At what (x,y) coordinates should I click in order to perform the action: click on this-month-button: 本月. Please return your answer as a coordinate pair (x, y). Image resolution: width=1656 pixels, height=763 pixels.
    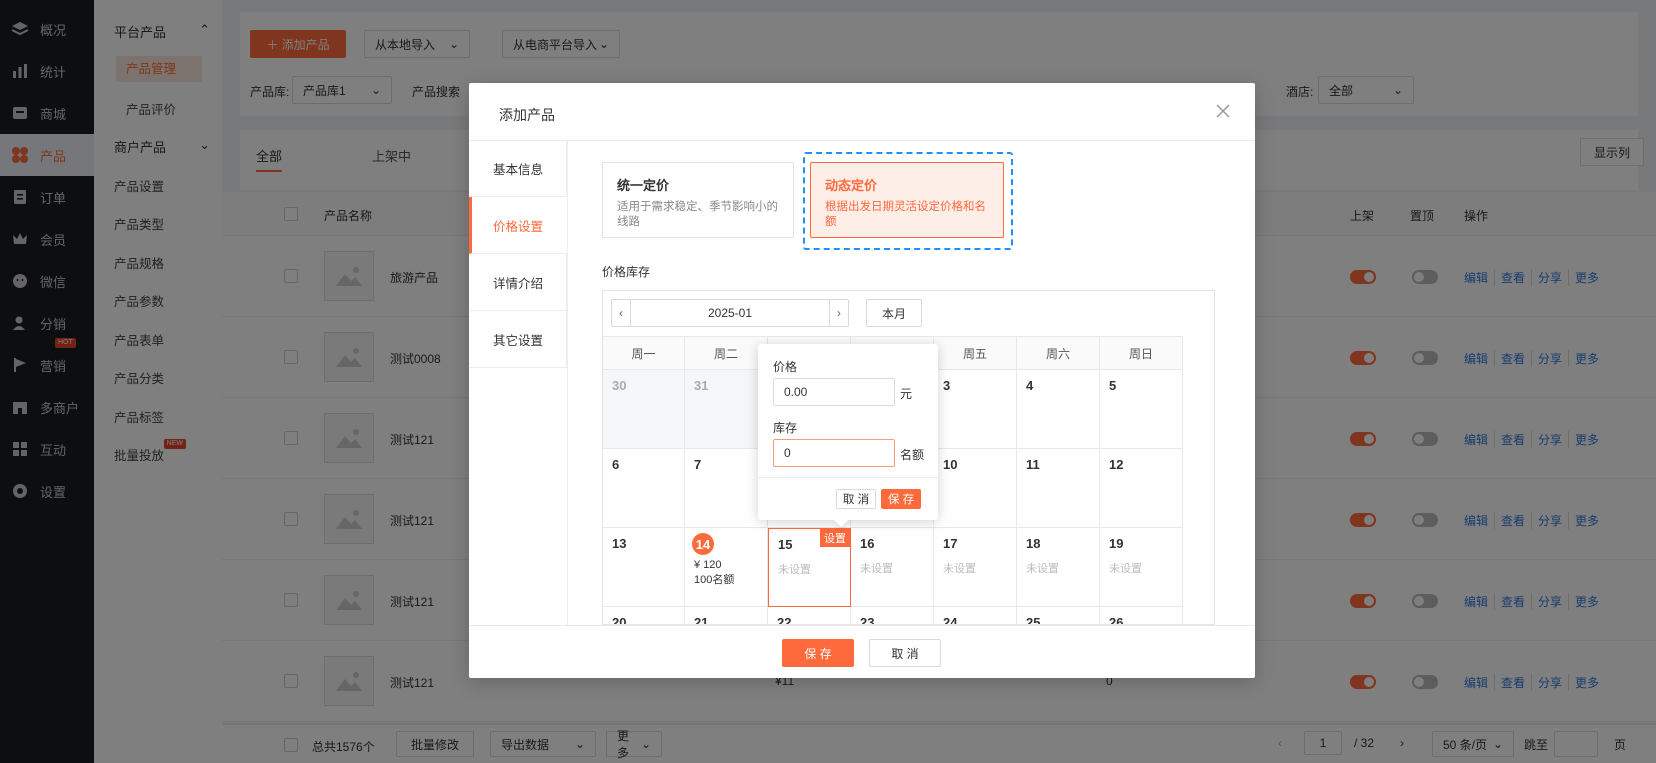
    Looking at the image, I should click on (894, 313).